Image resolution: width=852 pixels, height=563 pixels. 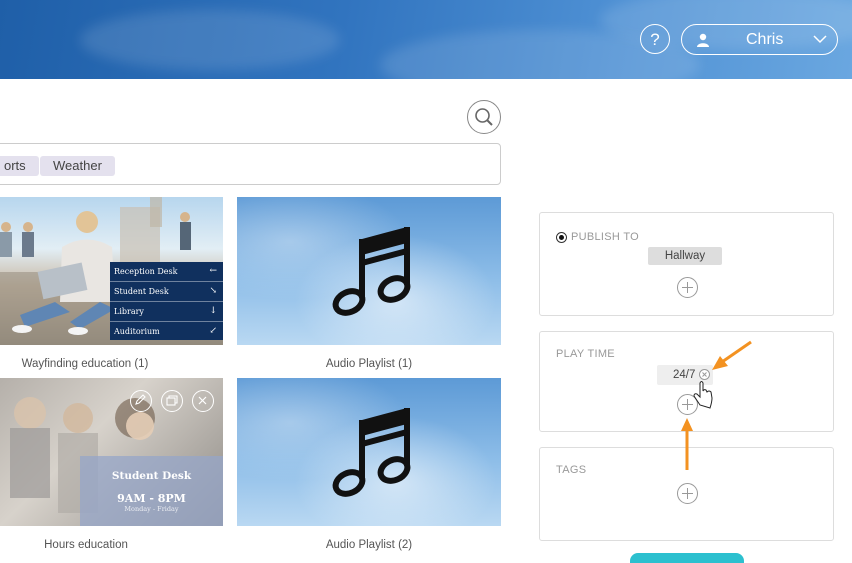 What do you see at coordinates (585, 354) in the screenshot?
I see `play-time-label: PLAY TIME` at bounding box center [585, 354].